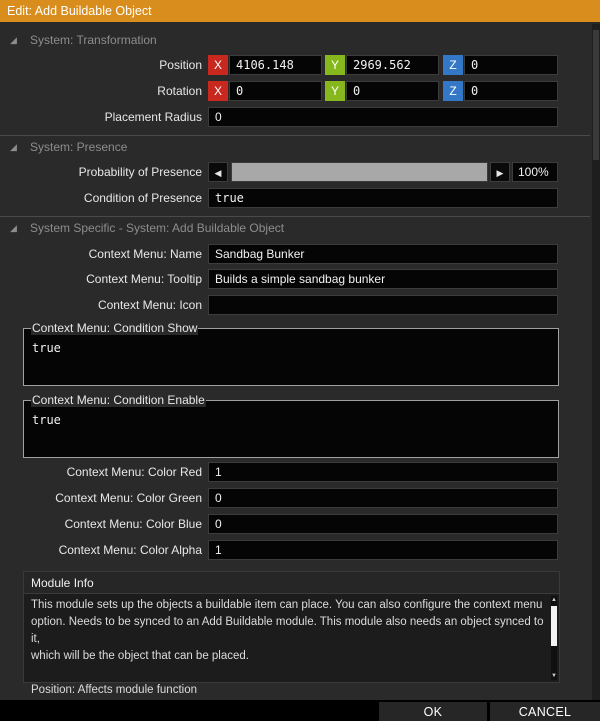  What do you see at coordinates (93, 40) in the screenshot?
I see `section-title: System: Transformation` at bounding box center [93, 40].